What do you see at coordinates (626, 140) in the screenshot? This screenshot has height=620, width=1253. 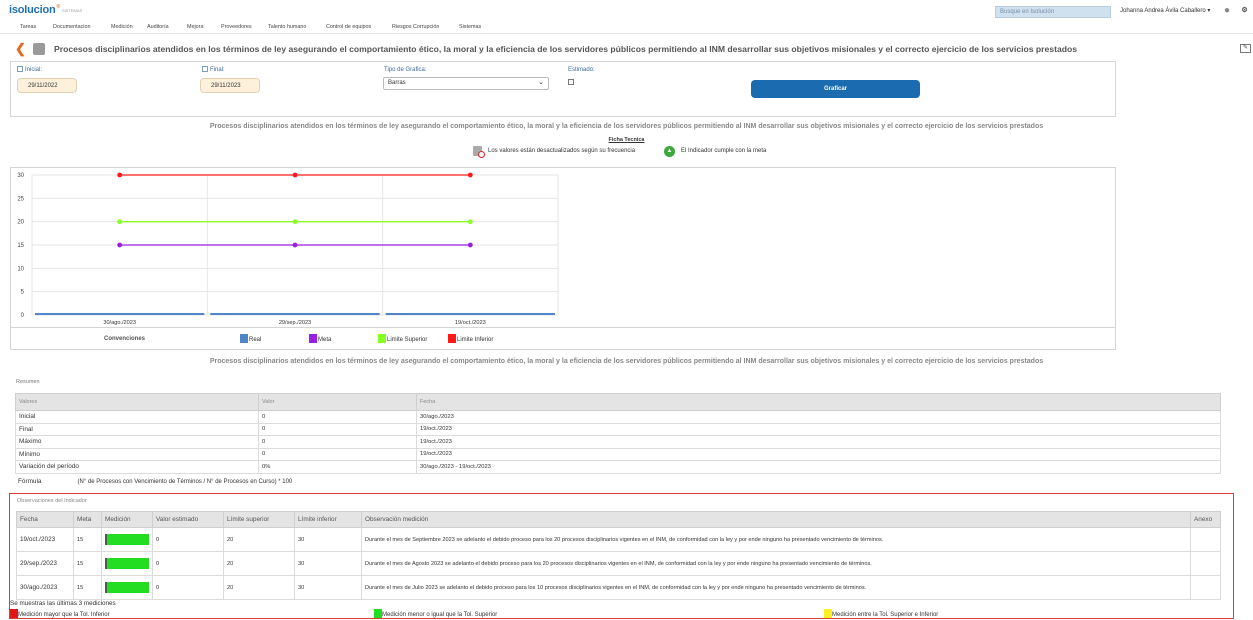 I see `ficha-tecnica-link: Ficha Tecnica` at bounding box center [626, 140].